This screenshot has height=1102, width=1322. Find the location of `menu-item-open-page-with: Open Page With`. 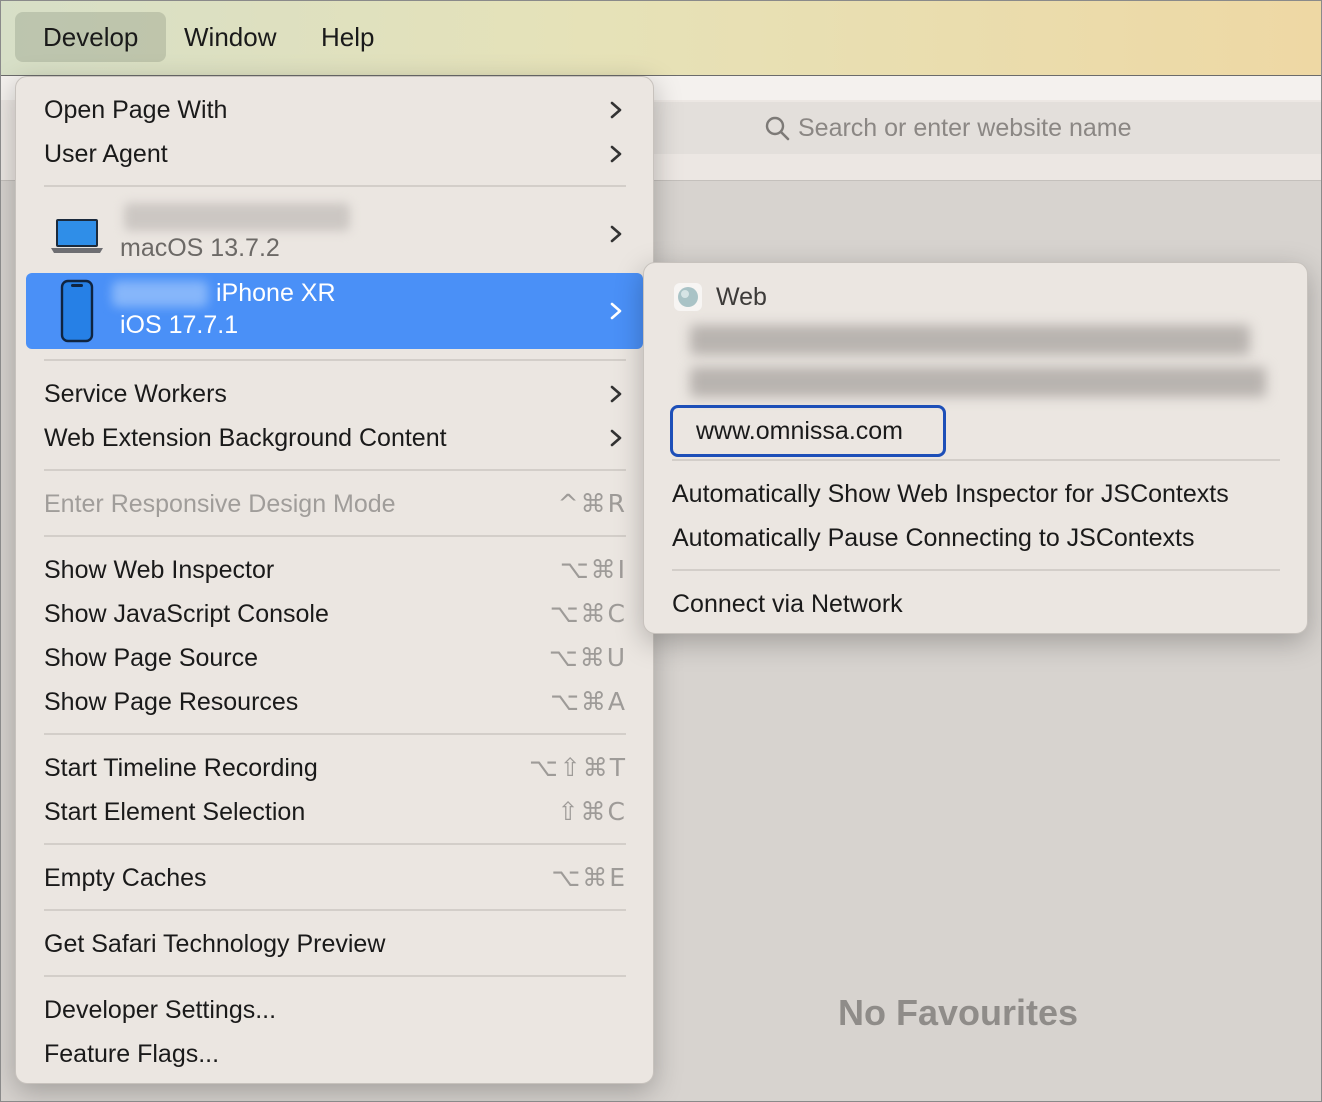

menu-item-open-page-with: Open Page With is located at coordinates (334, 110).